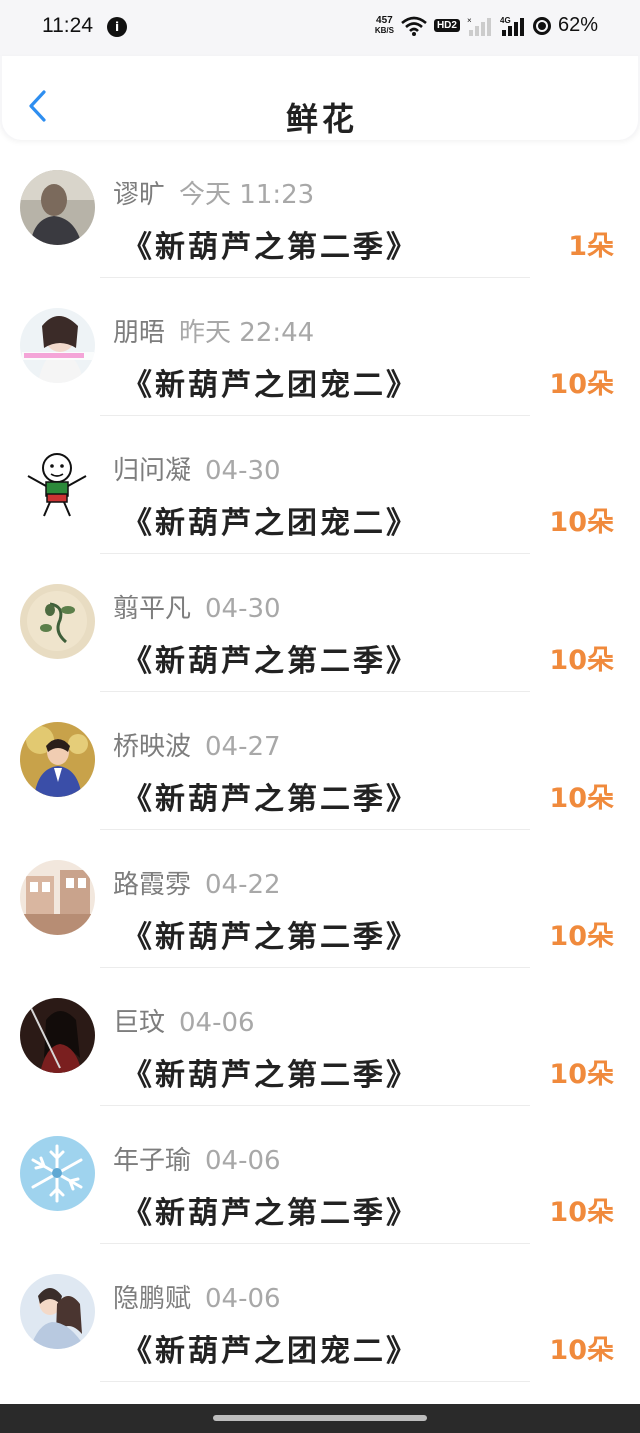 The width and height of the screenshot is (640, 1433). I want to click on sender-meta: 翦平凡 04-30, so click(197, 606).